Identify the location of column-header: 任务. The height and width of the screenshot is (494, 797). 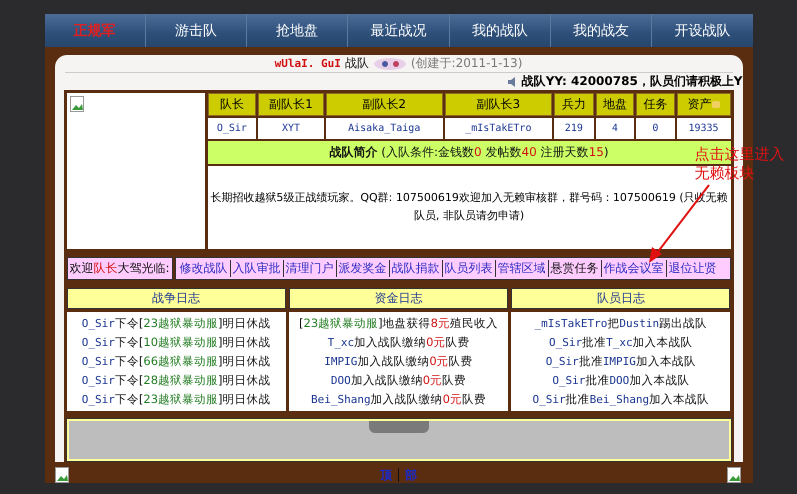
(655, 104).